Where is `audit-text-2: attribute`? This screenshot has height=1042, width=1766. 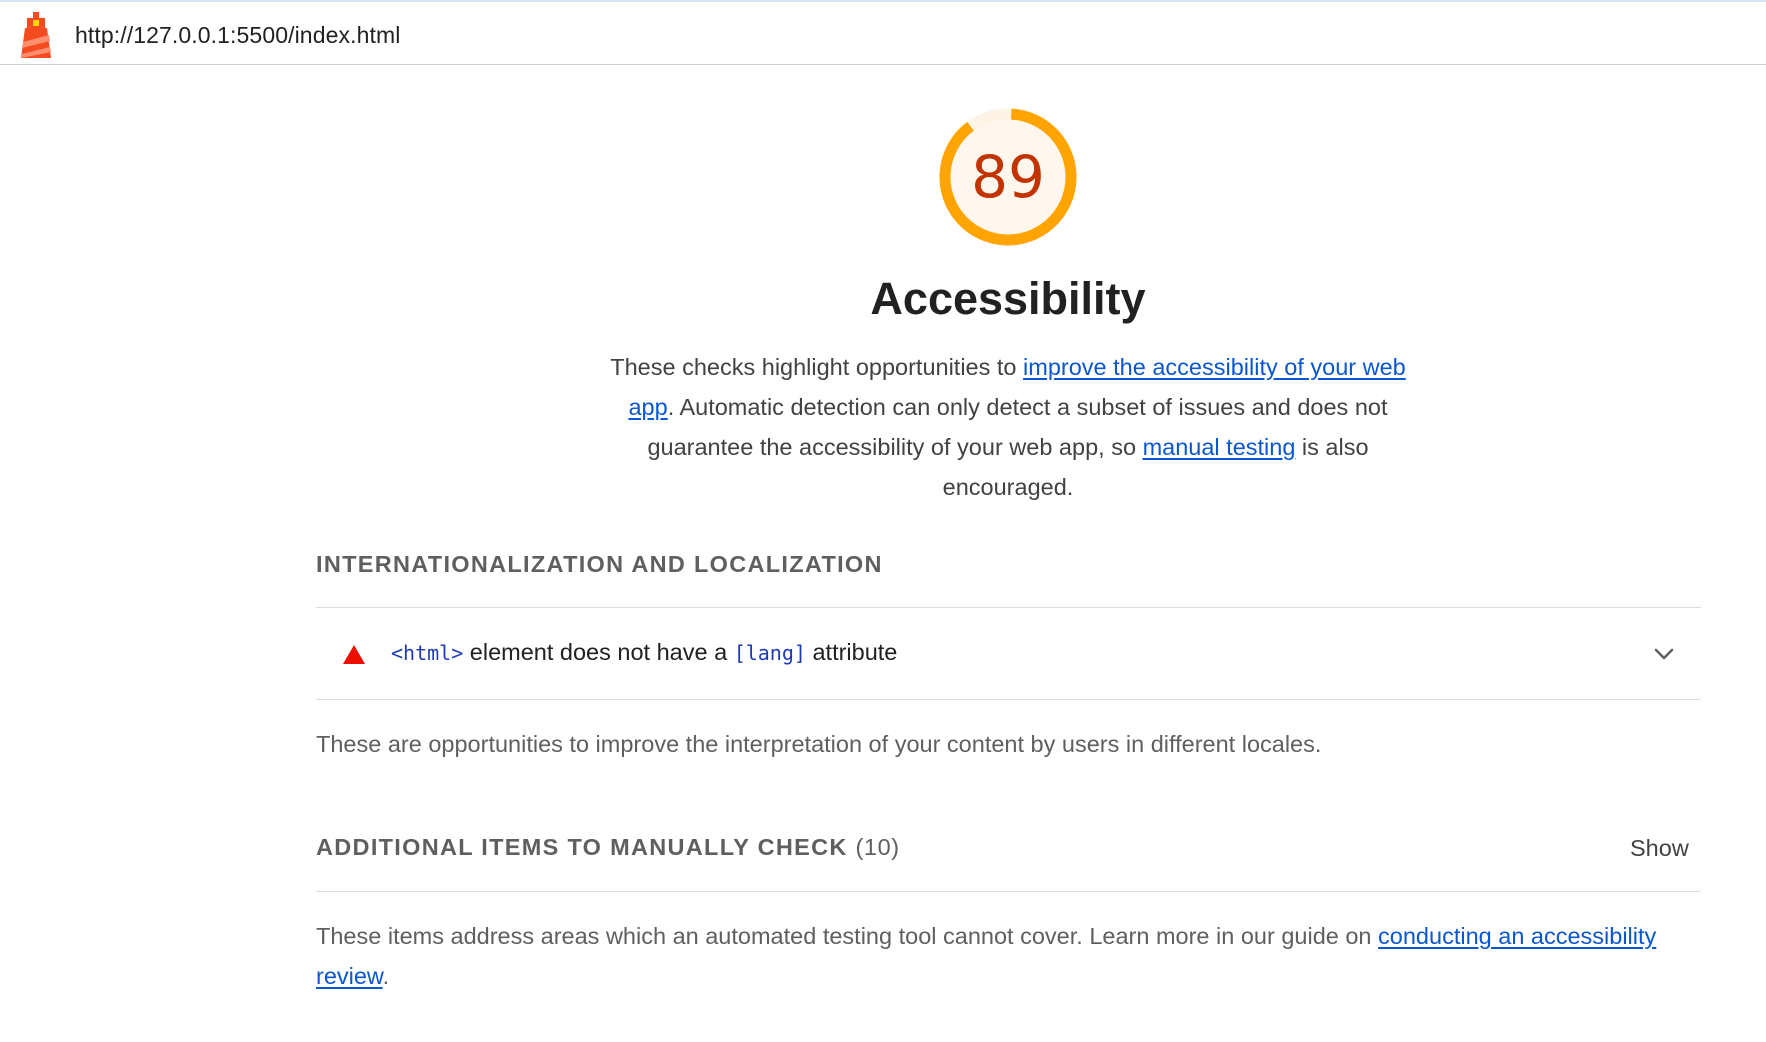
audit-text-2: attribute is located at coordinates (851, 652).